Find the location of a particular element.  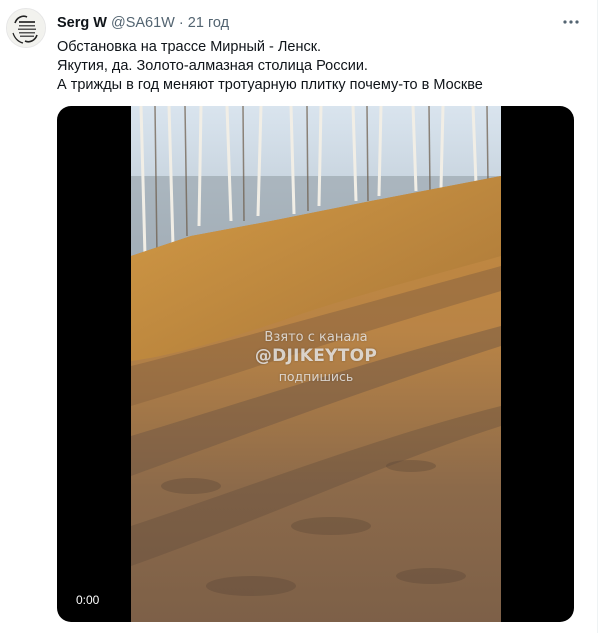

tweet-line: Обстановка на трассе Мирный - Ленск. is located at coordinates (189, 47).